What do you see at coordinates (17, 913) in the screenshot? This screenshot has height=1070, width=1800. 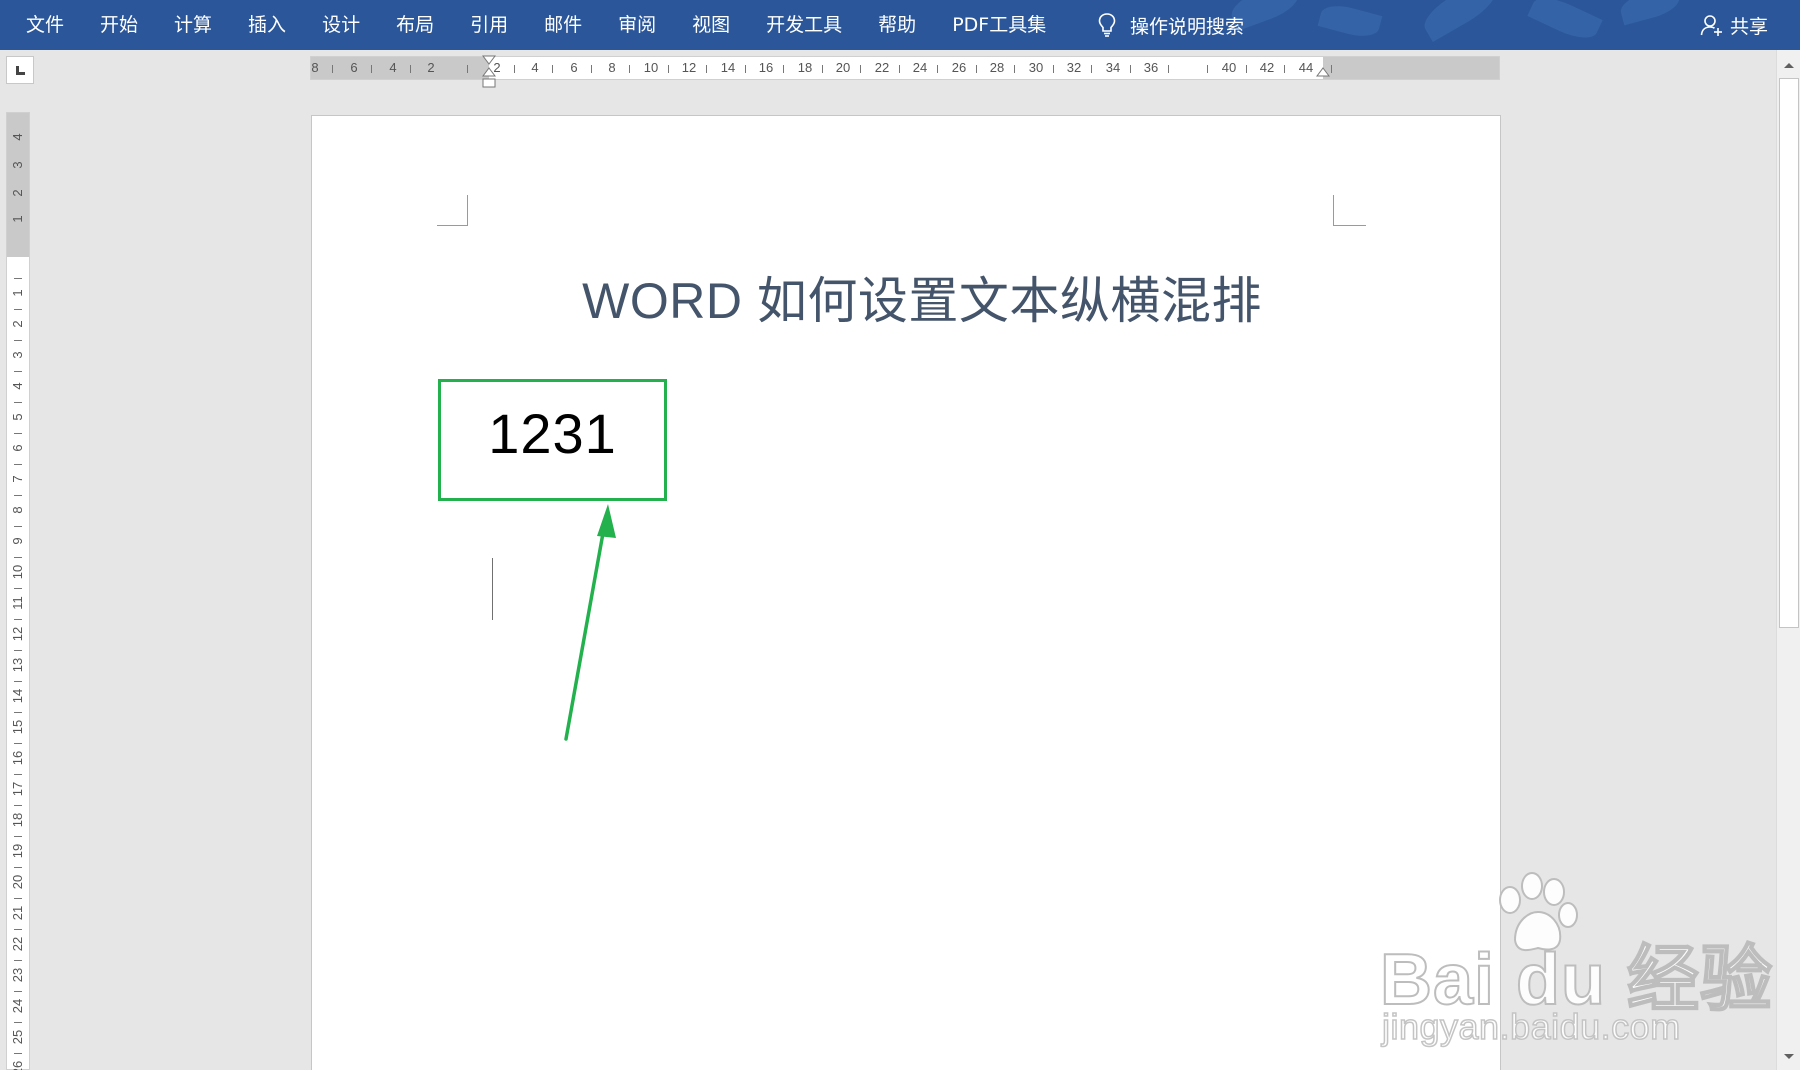 I see `ruler-label: 21` at bounding box center [17, 913].